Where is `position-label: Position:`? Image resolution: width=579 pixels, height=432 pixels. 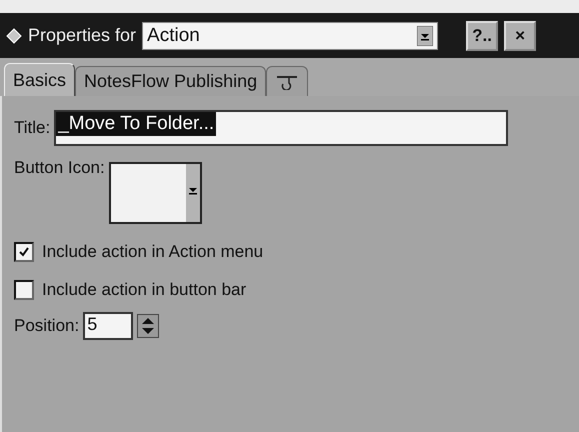
position-label: Position: is located at coordinates (47, 326).